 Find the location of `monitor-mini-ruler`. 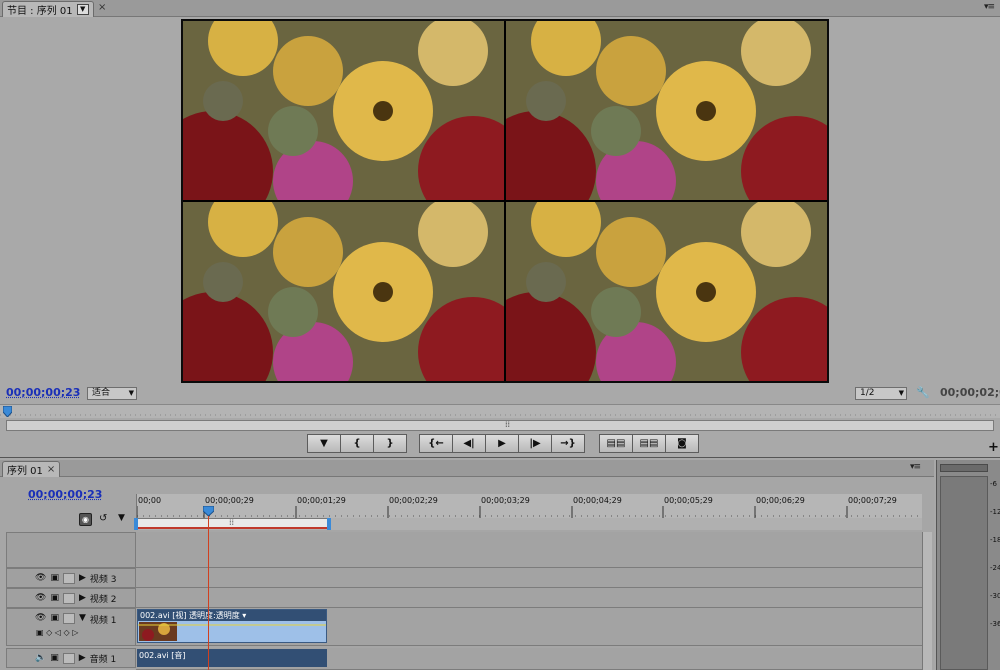

monitor-mini-ruler is located at coordinates (500, 411).